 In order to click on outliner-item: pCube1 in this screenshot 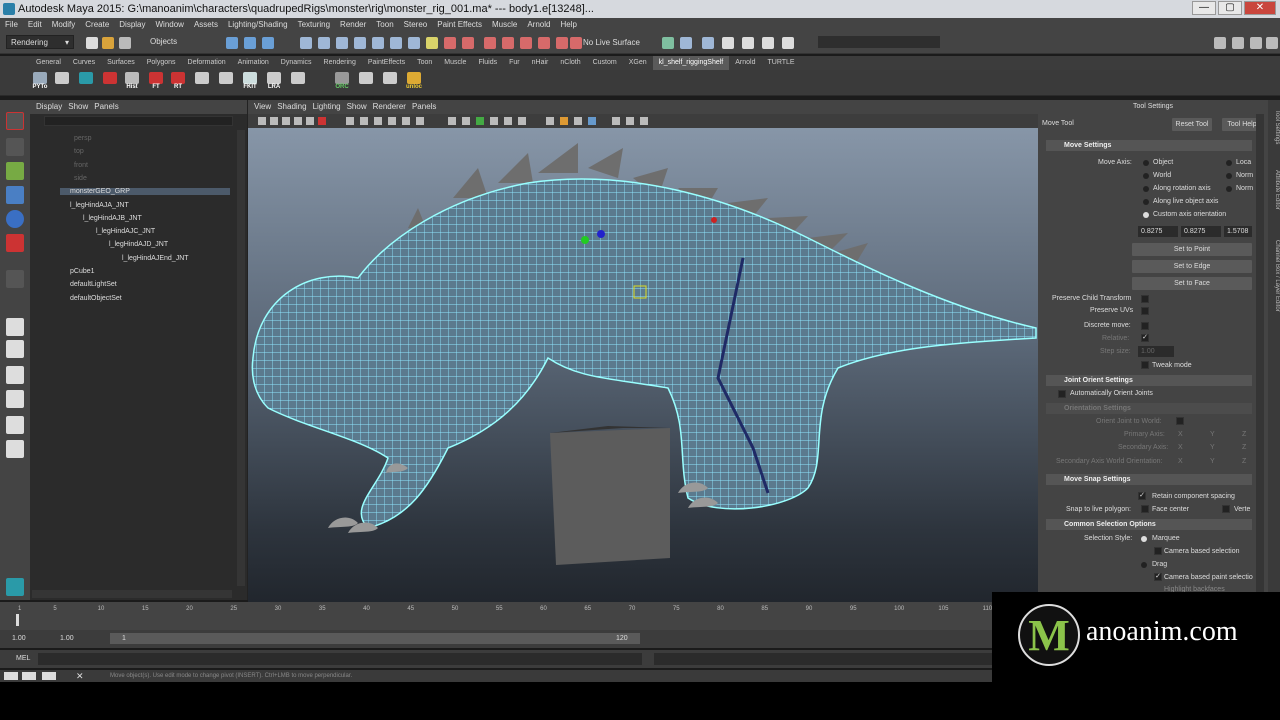, I will do `click(82, 271)`.